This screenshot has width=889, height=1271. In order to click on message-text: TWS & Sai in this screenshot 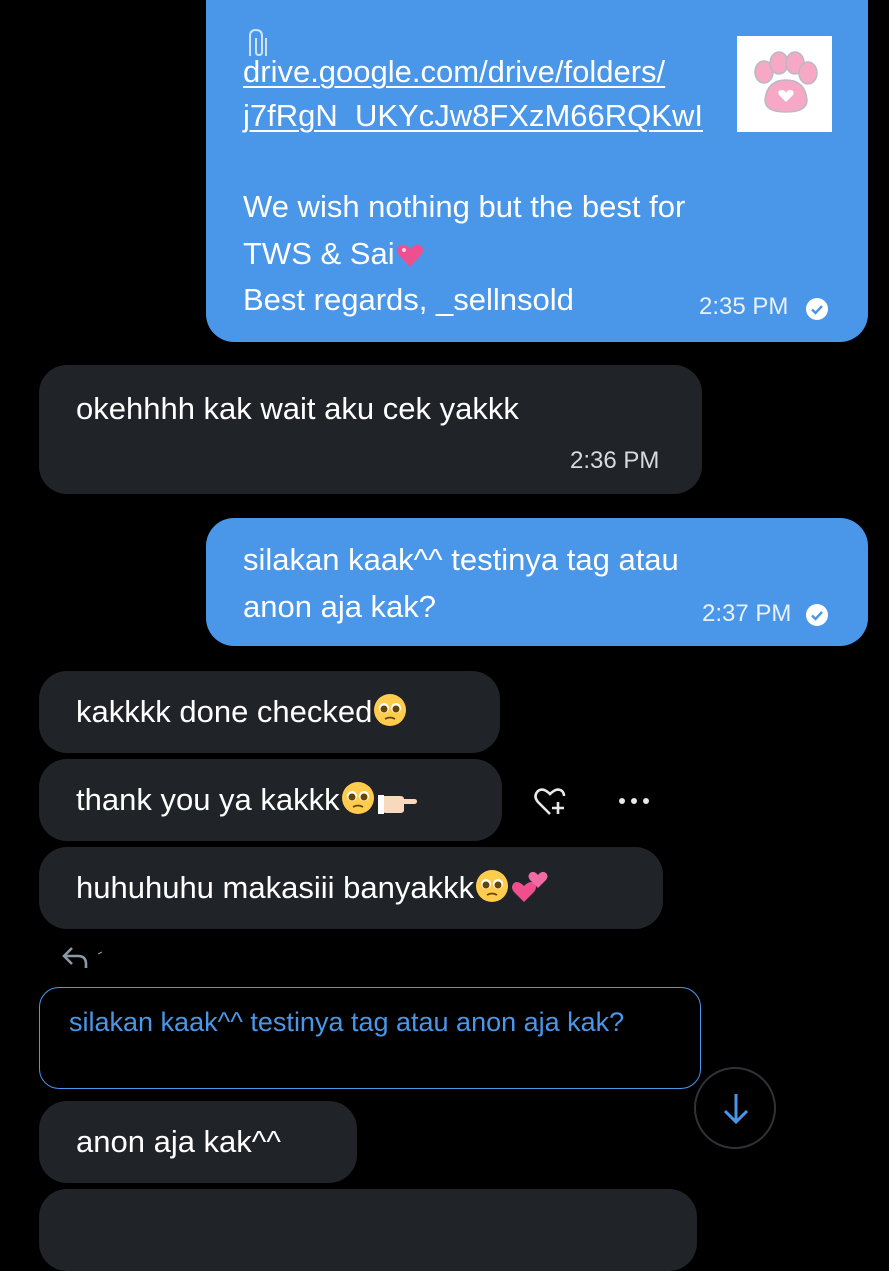, I will do `click(334, 254)`.